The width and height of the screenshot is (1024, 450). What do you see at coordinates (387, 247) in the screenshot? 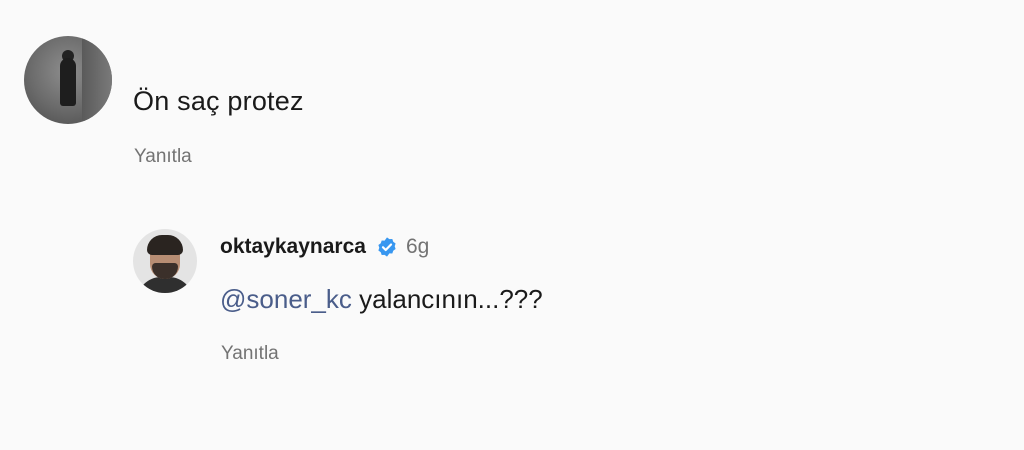
I see `verified-badge-icon` at bounding box center [387, 247].